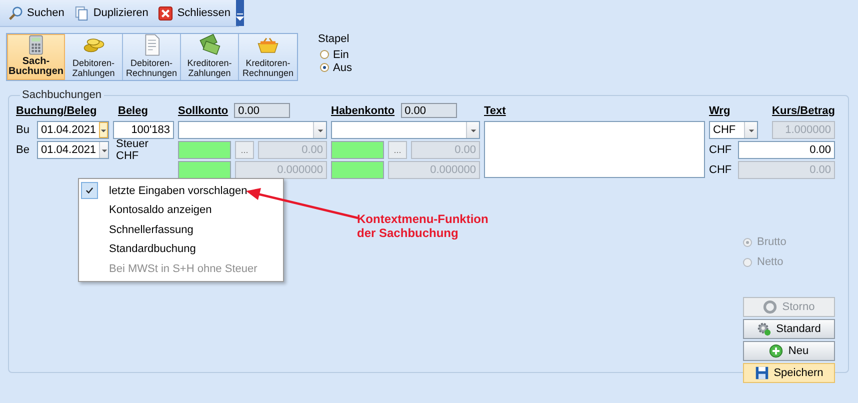 The image size is (858, 403). Describe the element at coordinates (143, 130) in the screenshot. I see `receipt-field: 100'183` at that location.